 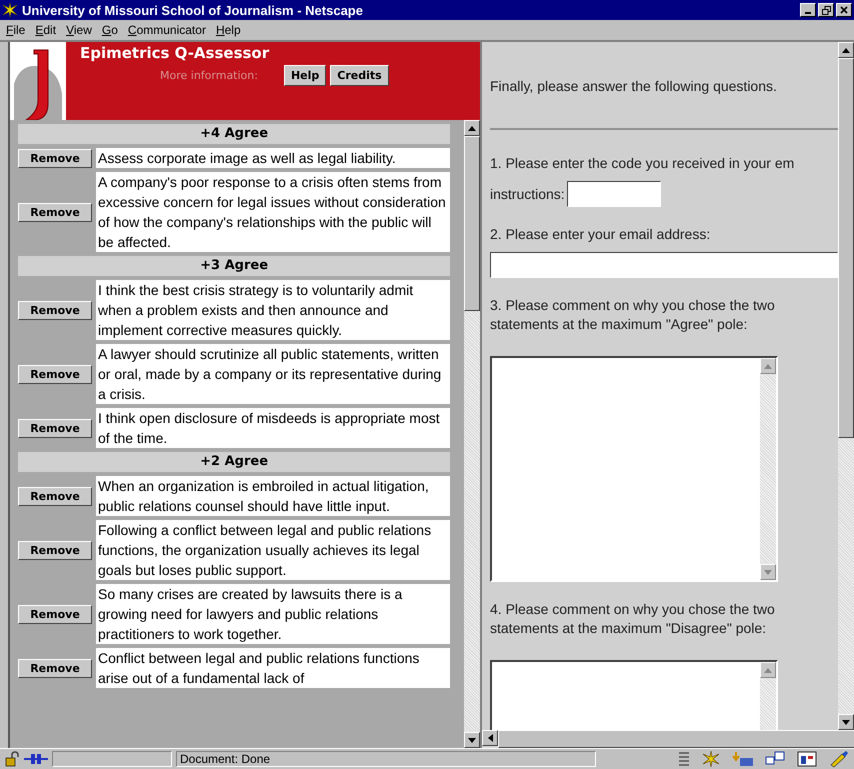 I want to click on group-heading: +2 Agree, so click(x=234, y=462).